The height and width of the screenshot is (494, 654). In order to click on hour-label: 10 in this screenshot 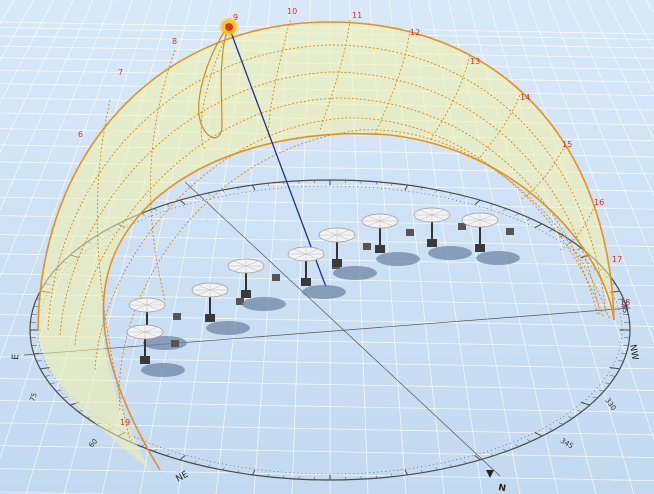, I will do `click(292, 11)`.